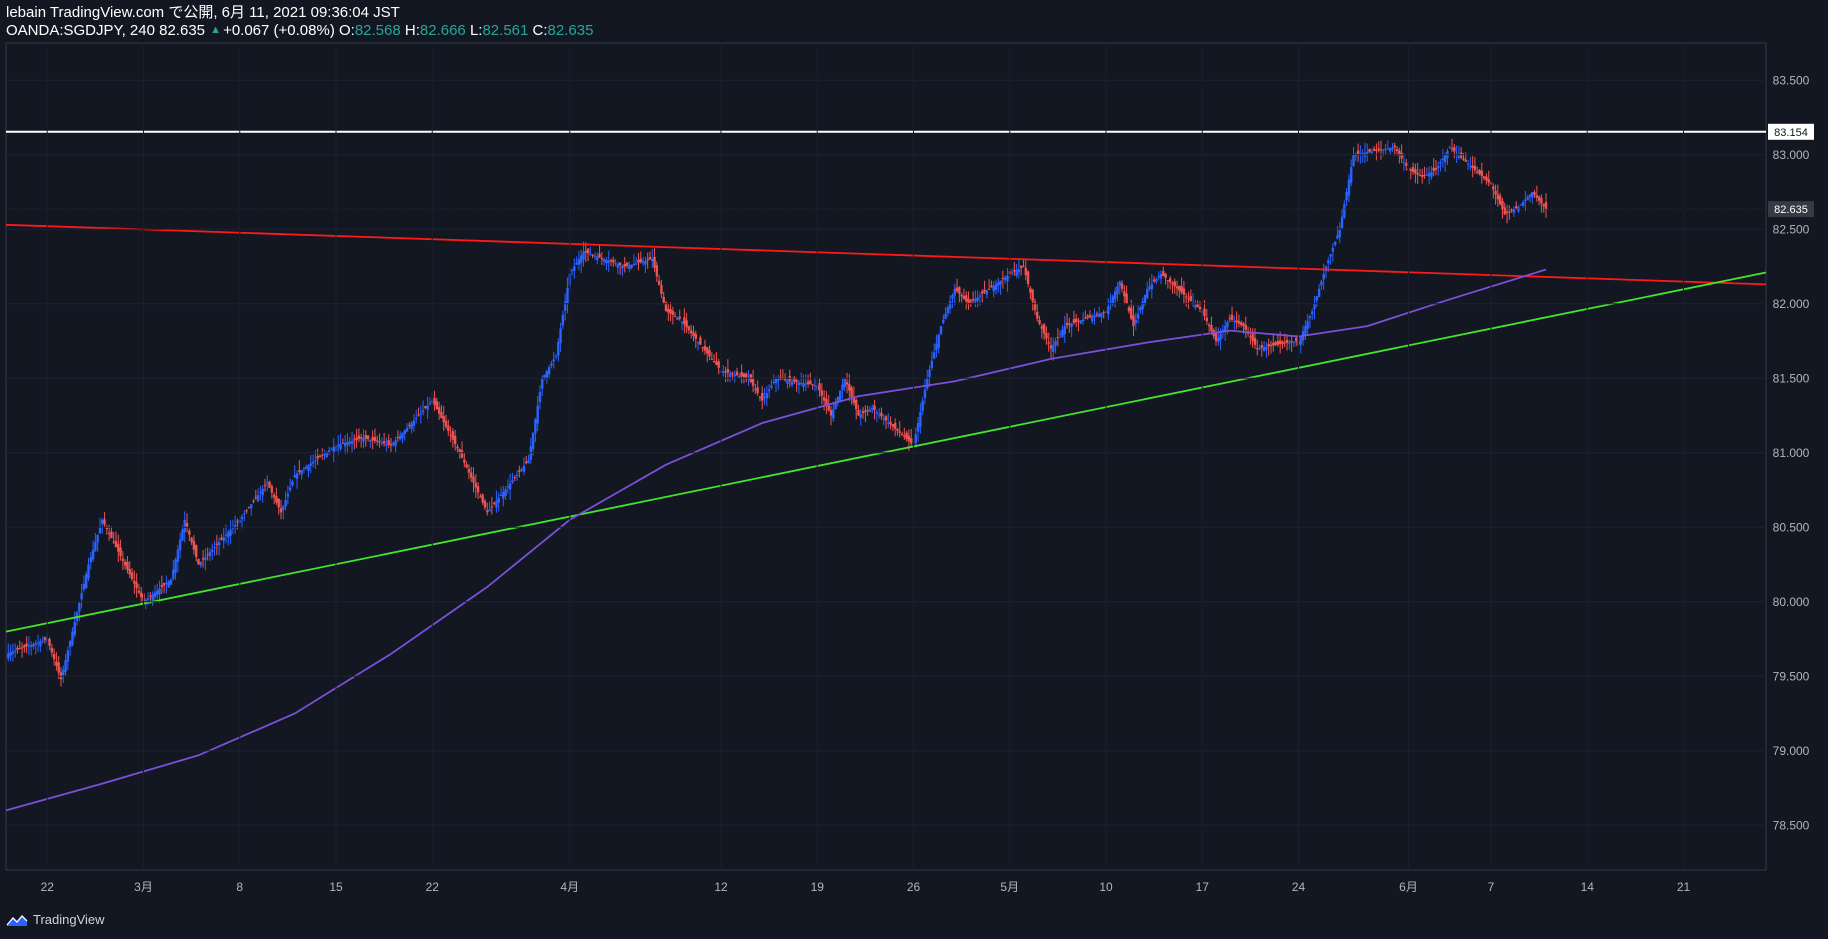 Image resolution: width=1828 pixels, height=939 pixels. What do you see at coordinates (1791, 602) in the screenshot?
I see `price-tick-label: 80.000` at bounding box center [1791, 602].